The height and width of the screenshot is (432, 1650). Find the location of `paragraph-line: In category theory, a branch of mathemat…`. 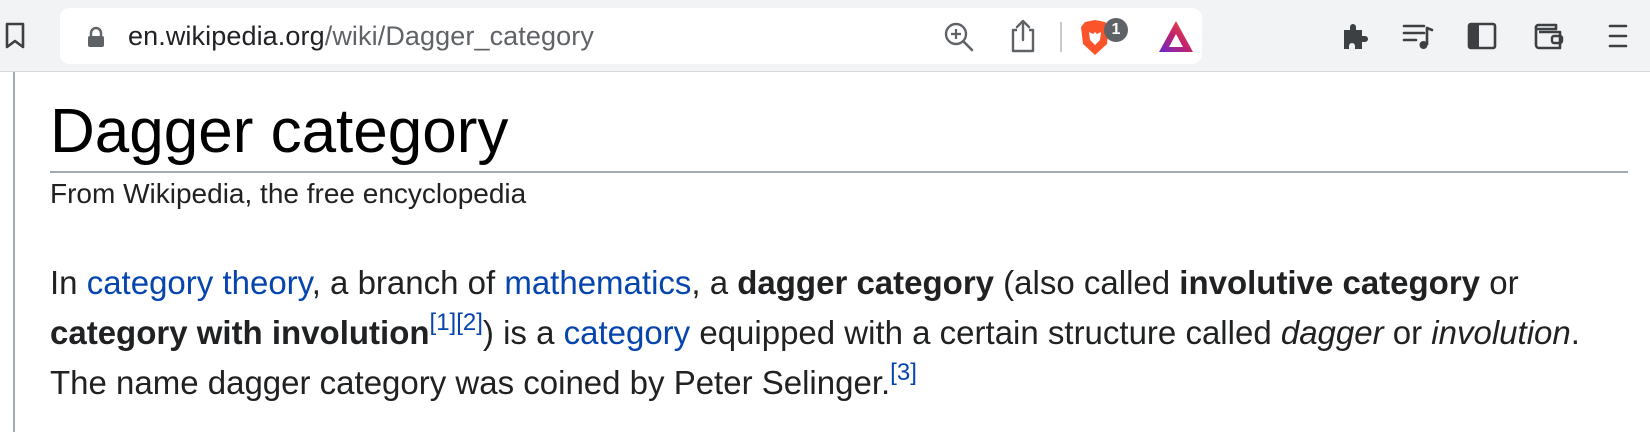

paragraph-line: In category theory, a branch of mathemat… is located at coordinates (847, 283).